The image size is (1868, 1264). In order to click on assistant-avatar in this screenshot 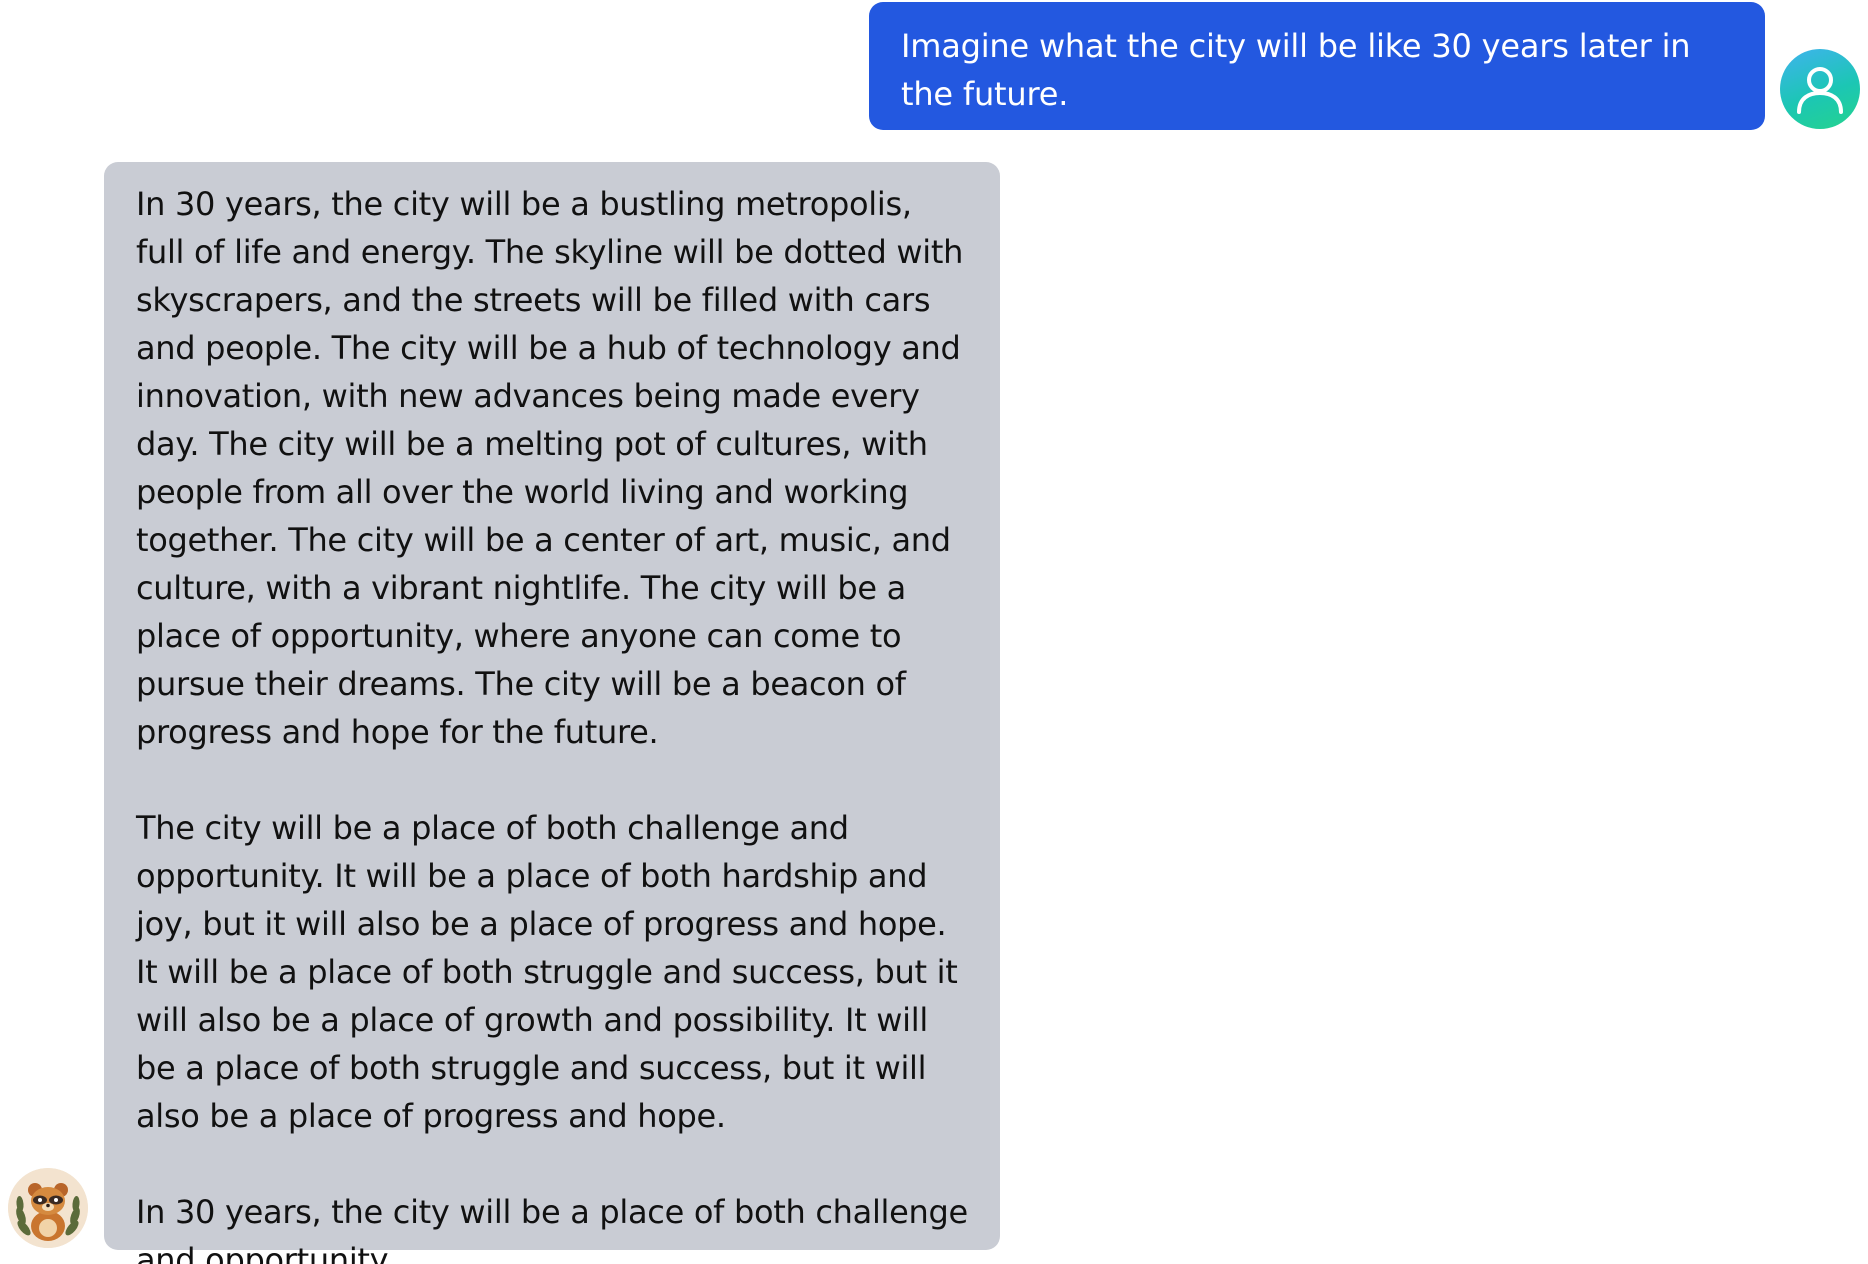, I will do `click(48, 1208)`.